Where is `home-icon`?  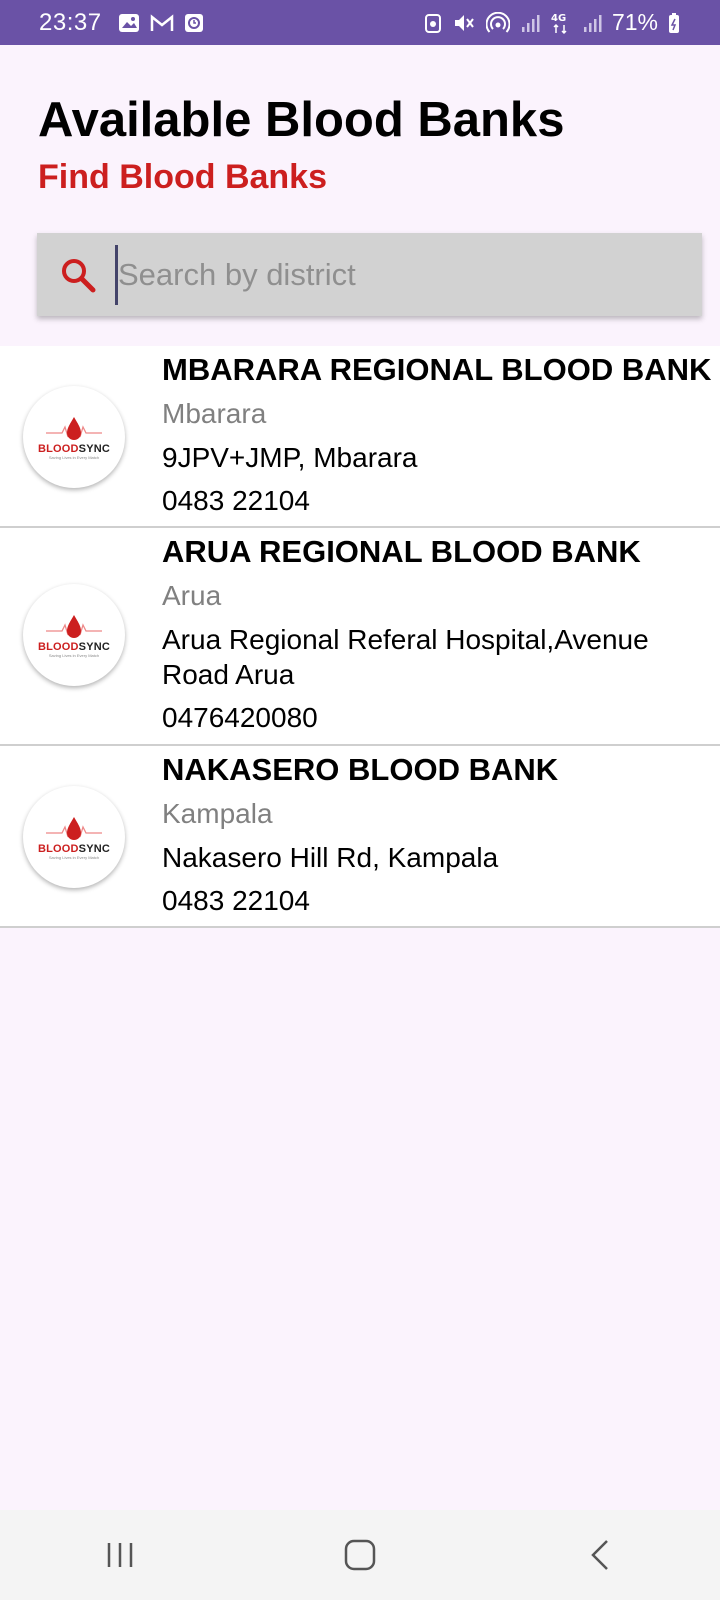 home-icon is located at coordinates (360, 1555).